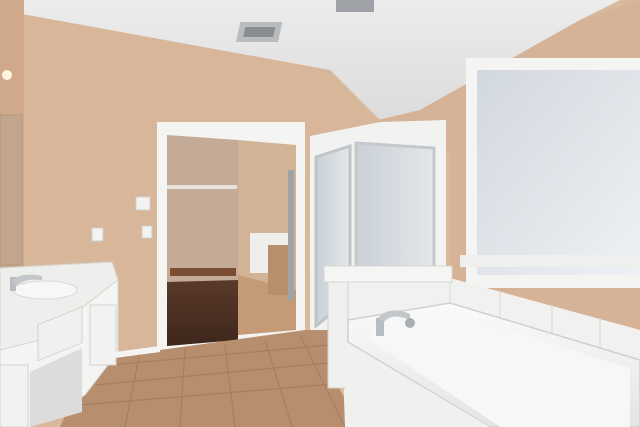  What do you see at coordinates (550, 261) in the screenshot?
I see `window-sill` at bounding box center [550, 261].